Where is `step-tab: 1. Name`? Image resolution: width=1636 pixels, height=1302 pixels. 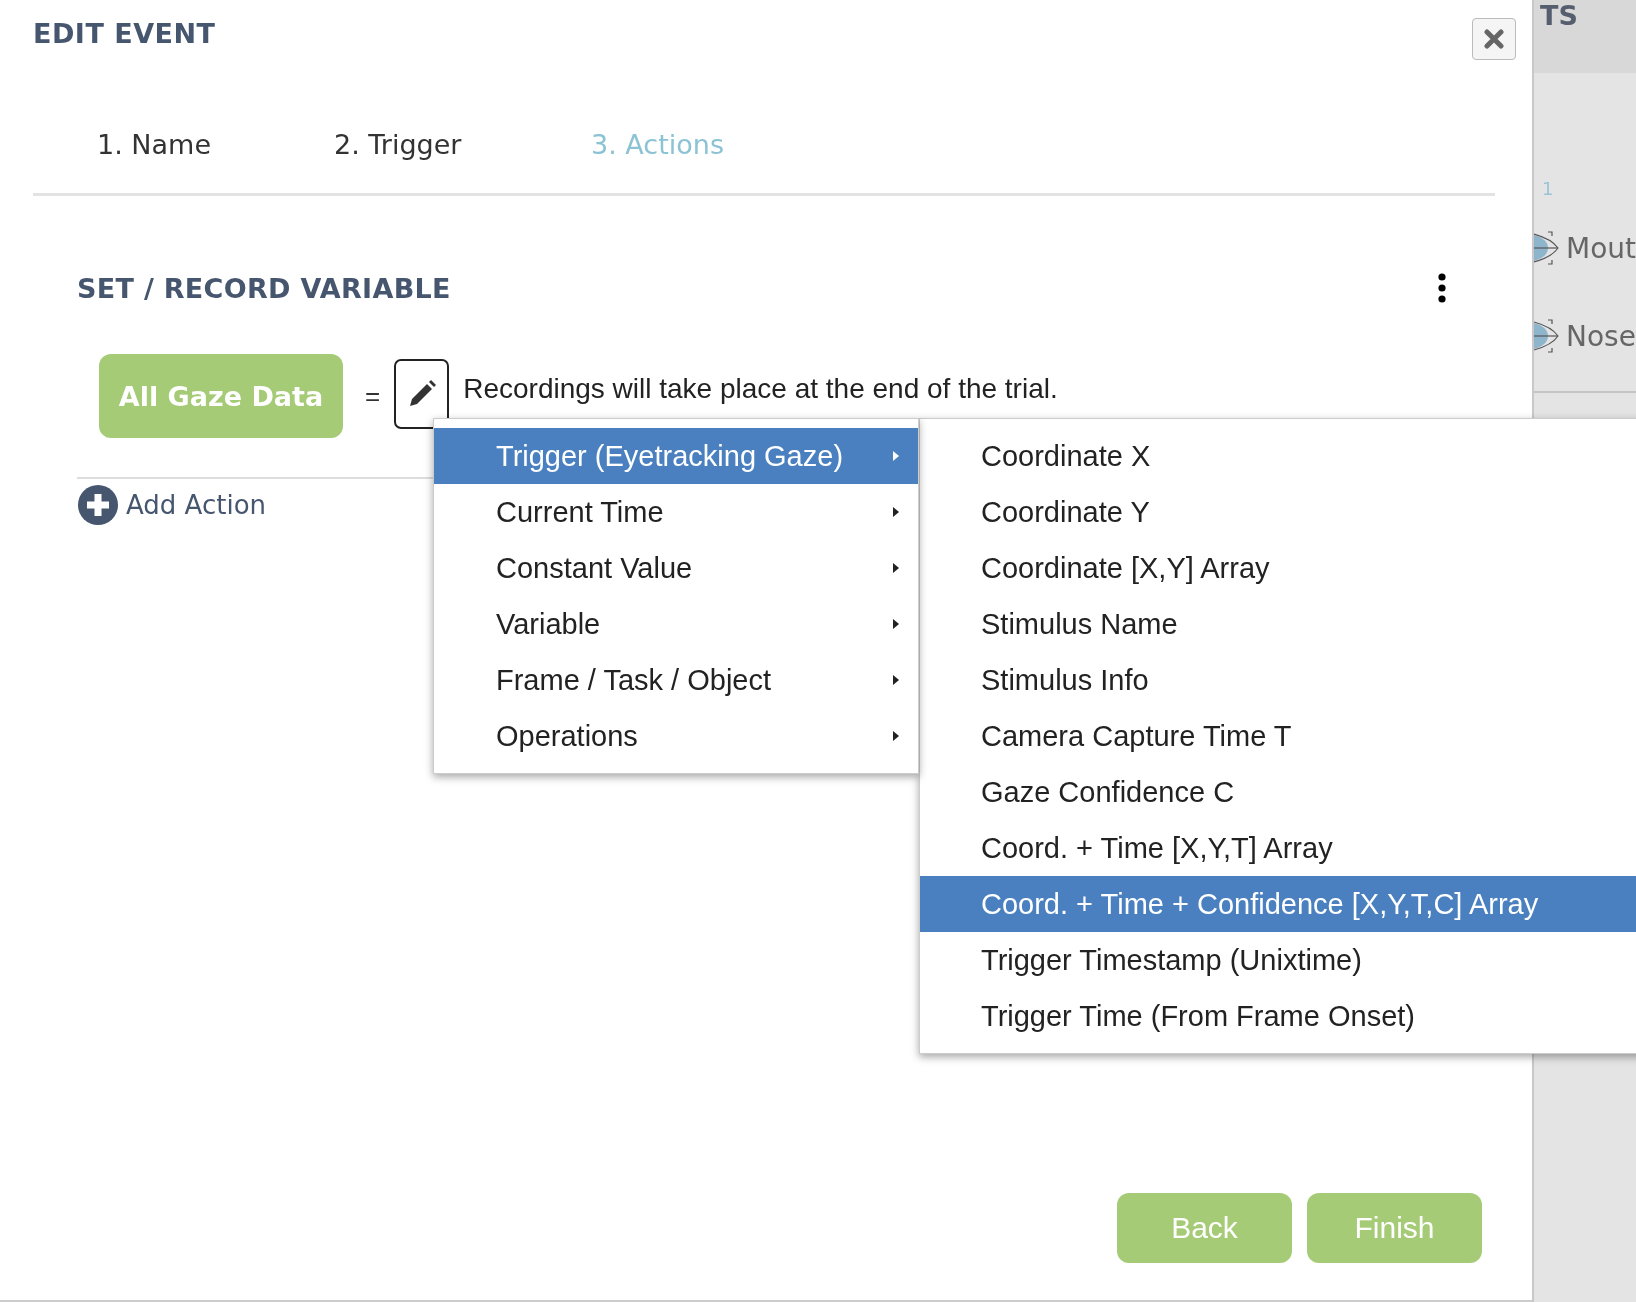
step-tab: 1. Name is located at coordinates (154, 144).